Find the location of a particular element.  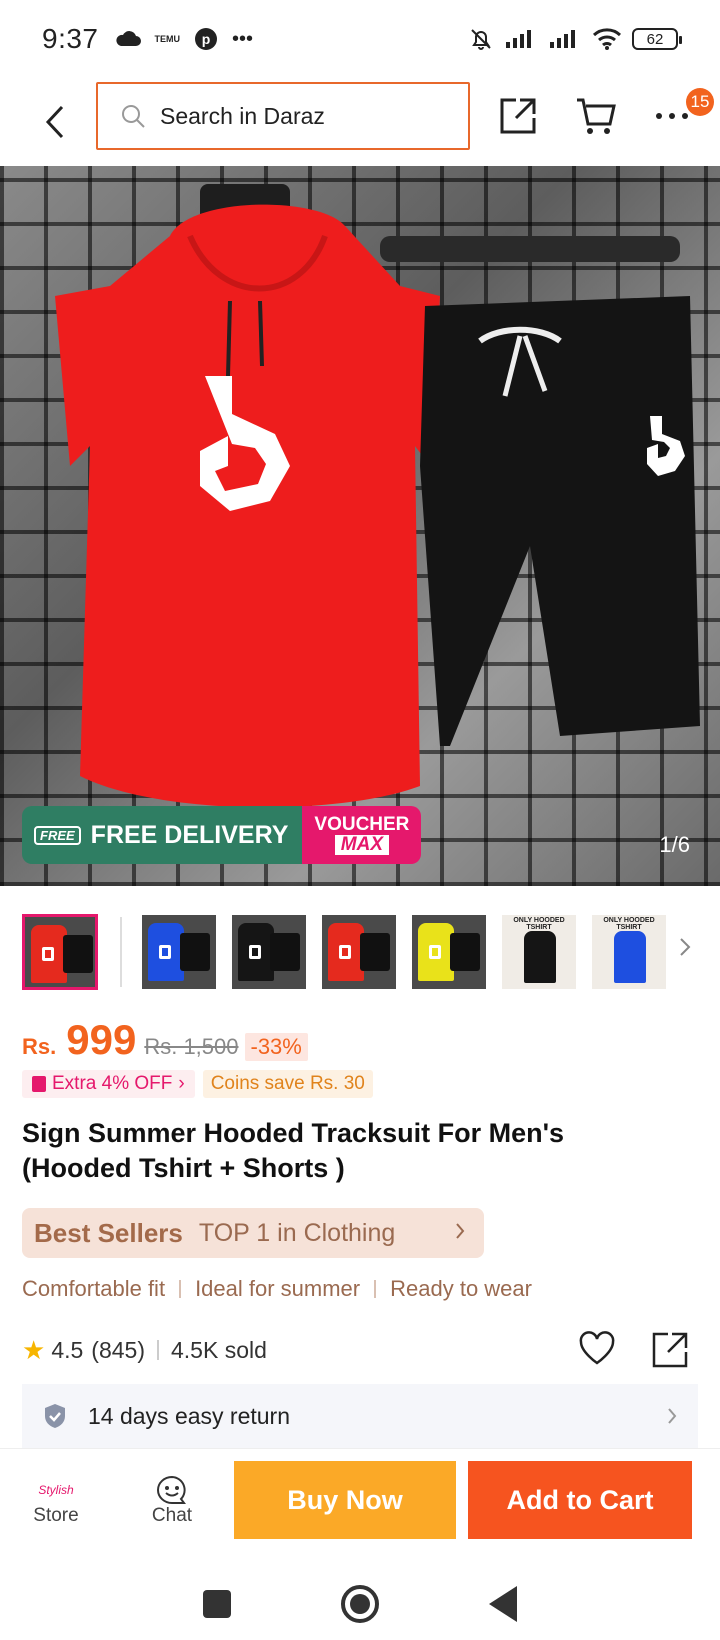

extra-off-chip: Extra 4% OFF › is located at coordinates (108, 1084).